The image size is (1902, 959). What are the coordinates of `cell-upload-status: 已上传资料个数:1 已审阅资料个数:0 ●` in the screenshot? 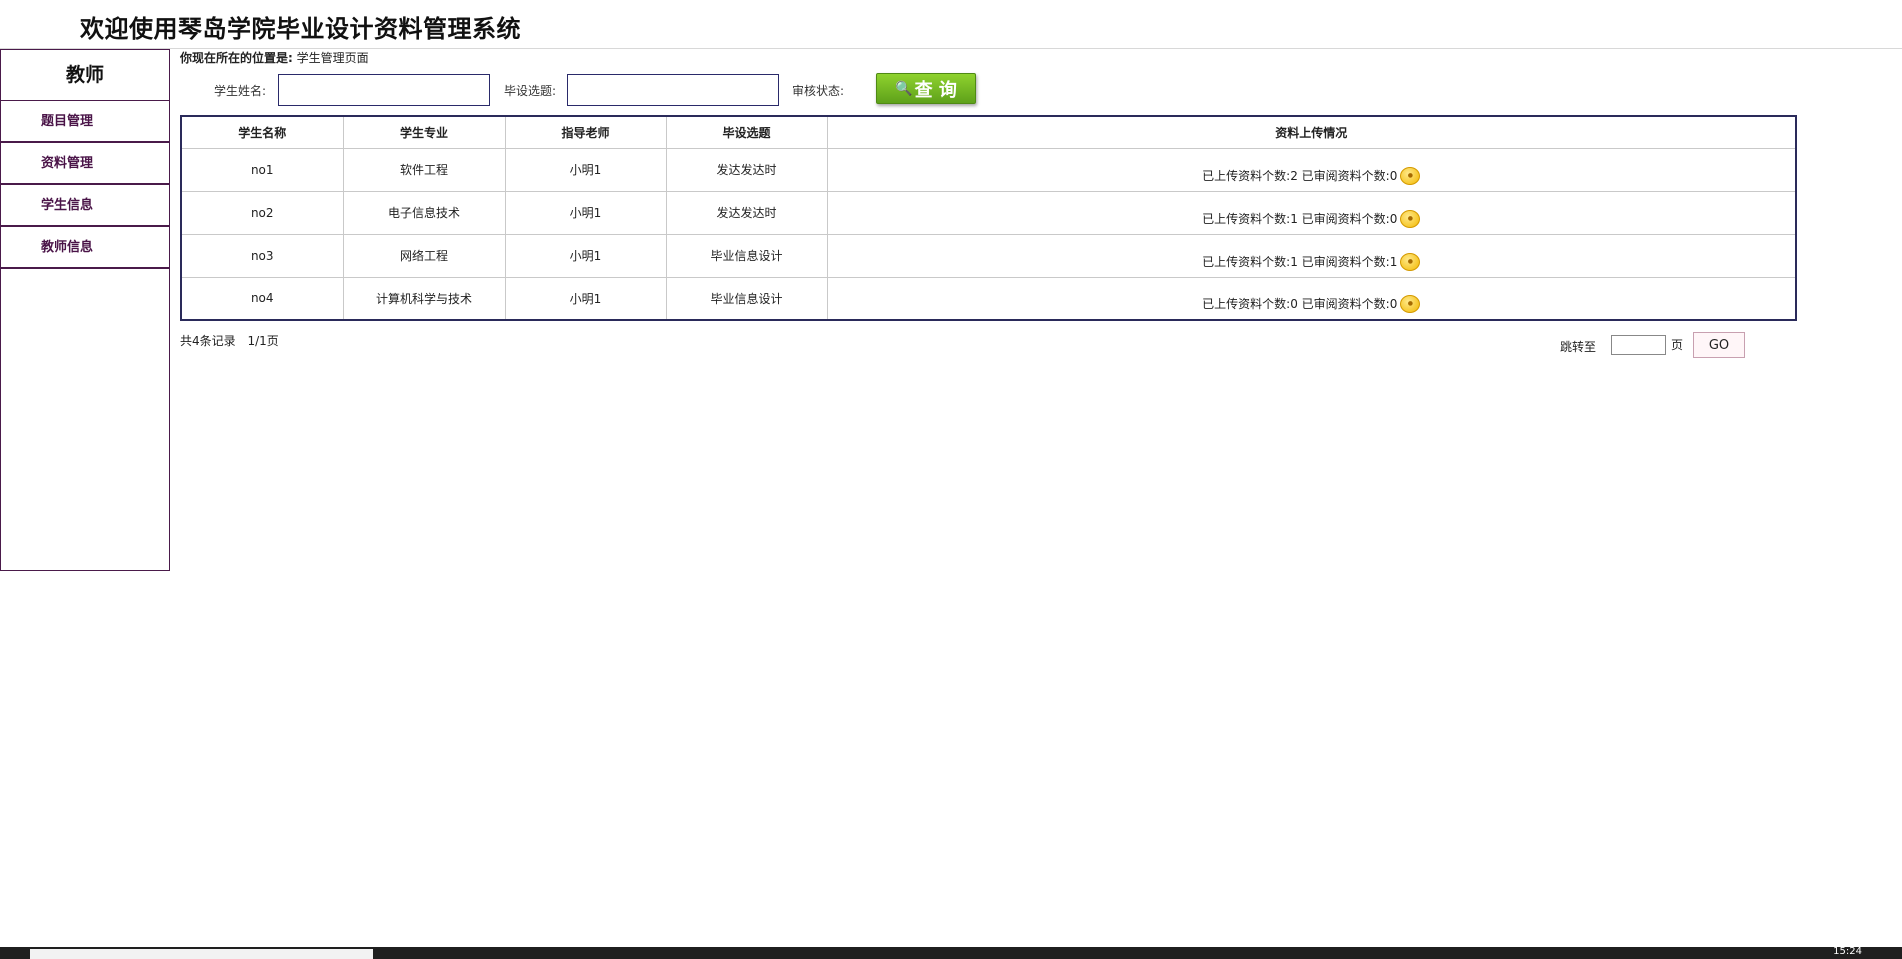 It's located at (1311, 212).